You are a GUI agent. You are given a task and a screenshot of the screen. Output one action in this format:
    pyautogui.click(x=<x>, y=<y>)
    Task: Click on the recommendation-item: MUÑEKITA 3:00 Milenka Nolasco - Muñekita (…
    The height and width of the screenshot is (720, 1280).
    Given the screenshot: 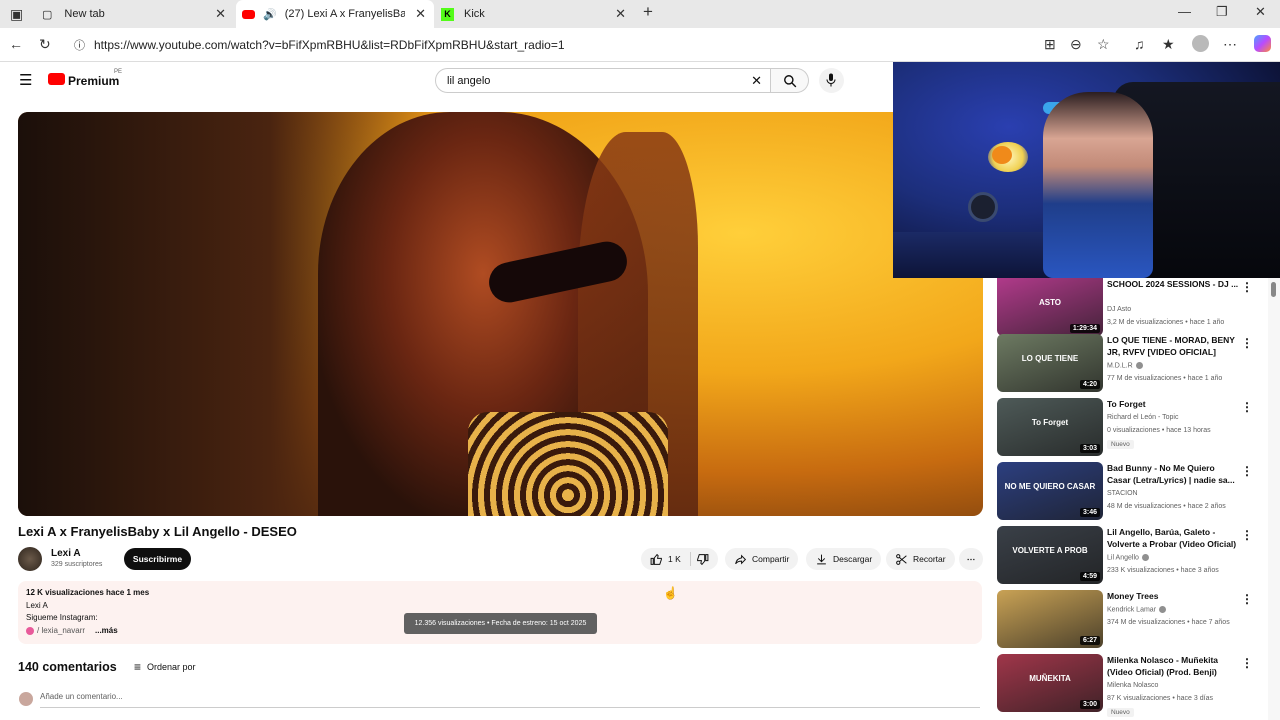 What is the action you would take?
    pyautogui.click(x=1132, y=685)
    